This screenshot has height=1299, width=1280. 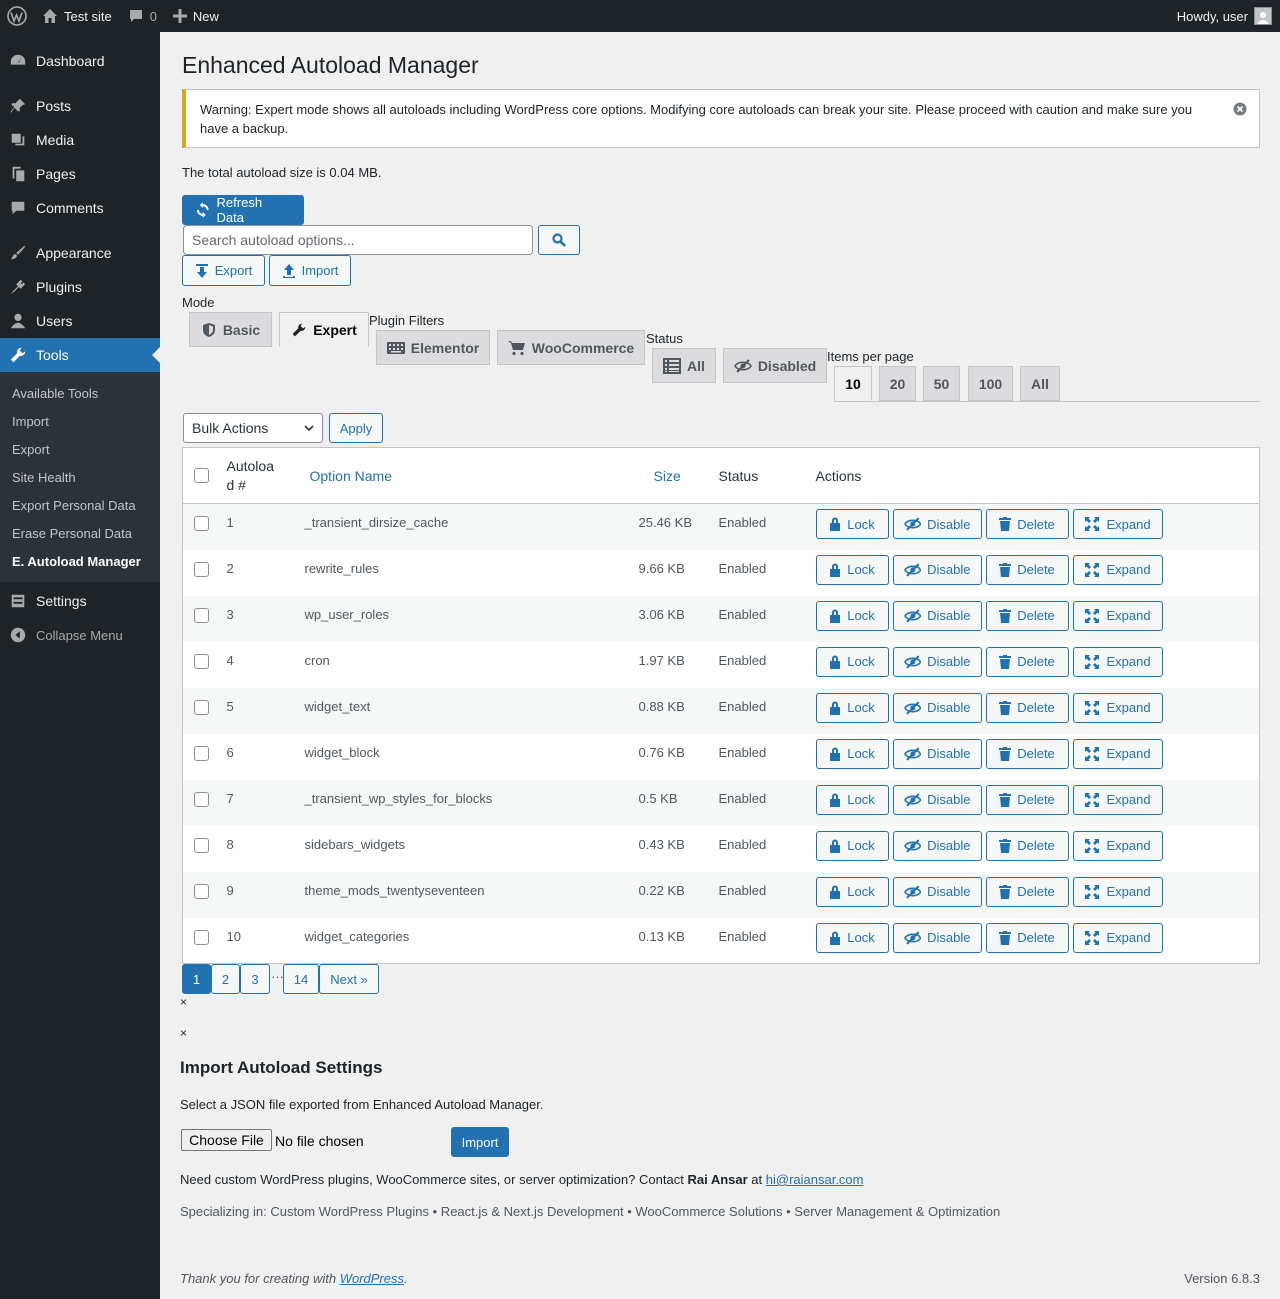 What do you see at coordinates (80, 505) in the screenshot?
I see `submenu-export-personal-data: Export Personal Data` at bounding box center [80, 505].